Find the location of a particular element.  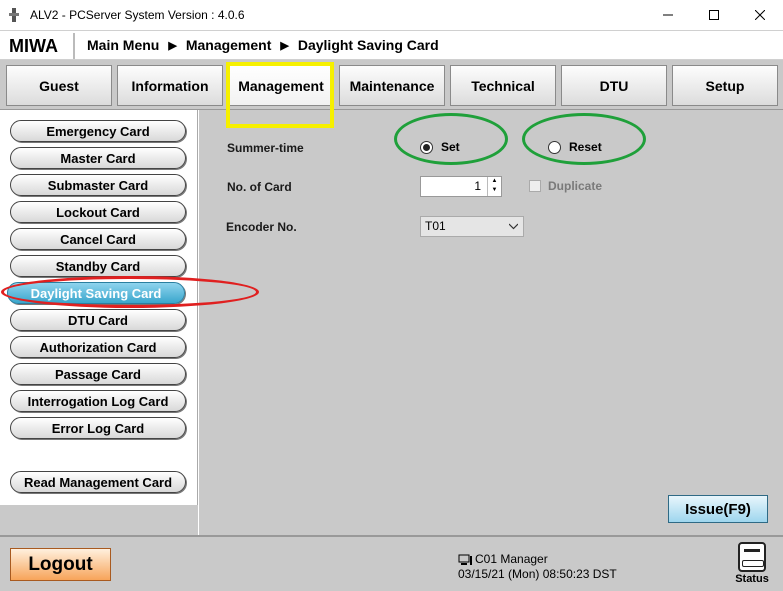

breadcrumb-main-menu: Main Menu is located at coordinates (123, 45).